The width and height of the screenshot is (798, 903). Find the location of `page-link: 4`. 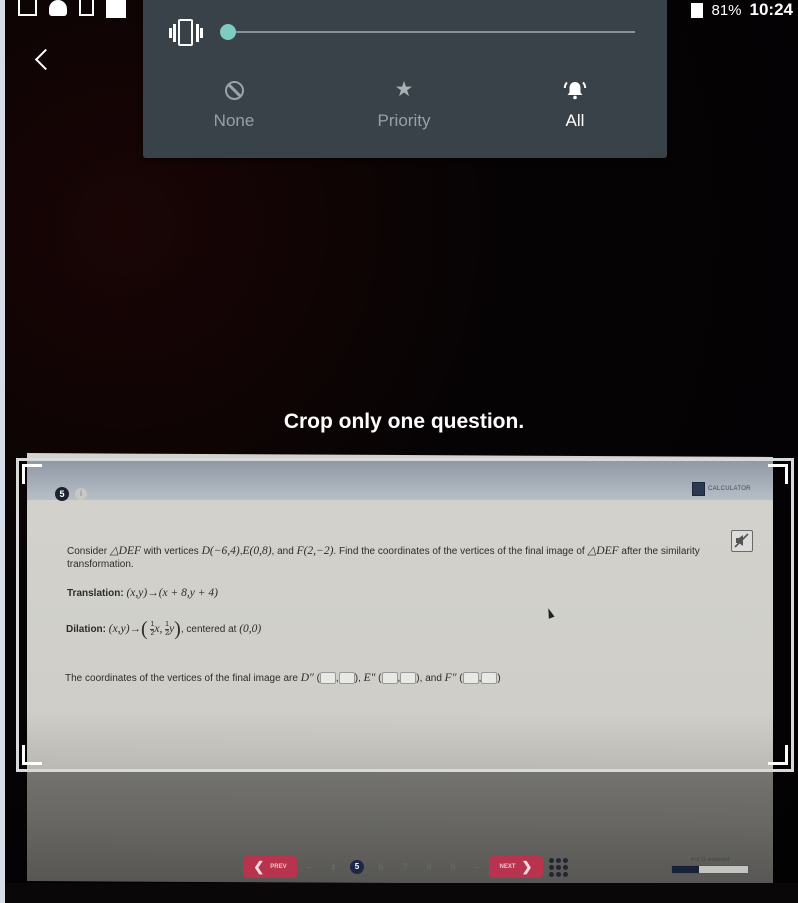

page-link: 4 is located at coordinates (333, 867).